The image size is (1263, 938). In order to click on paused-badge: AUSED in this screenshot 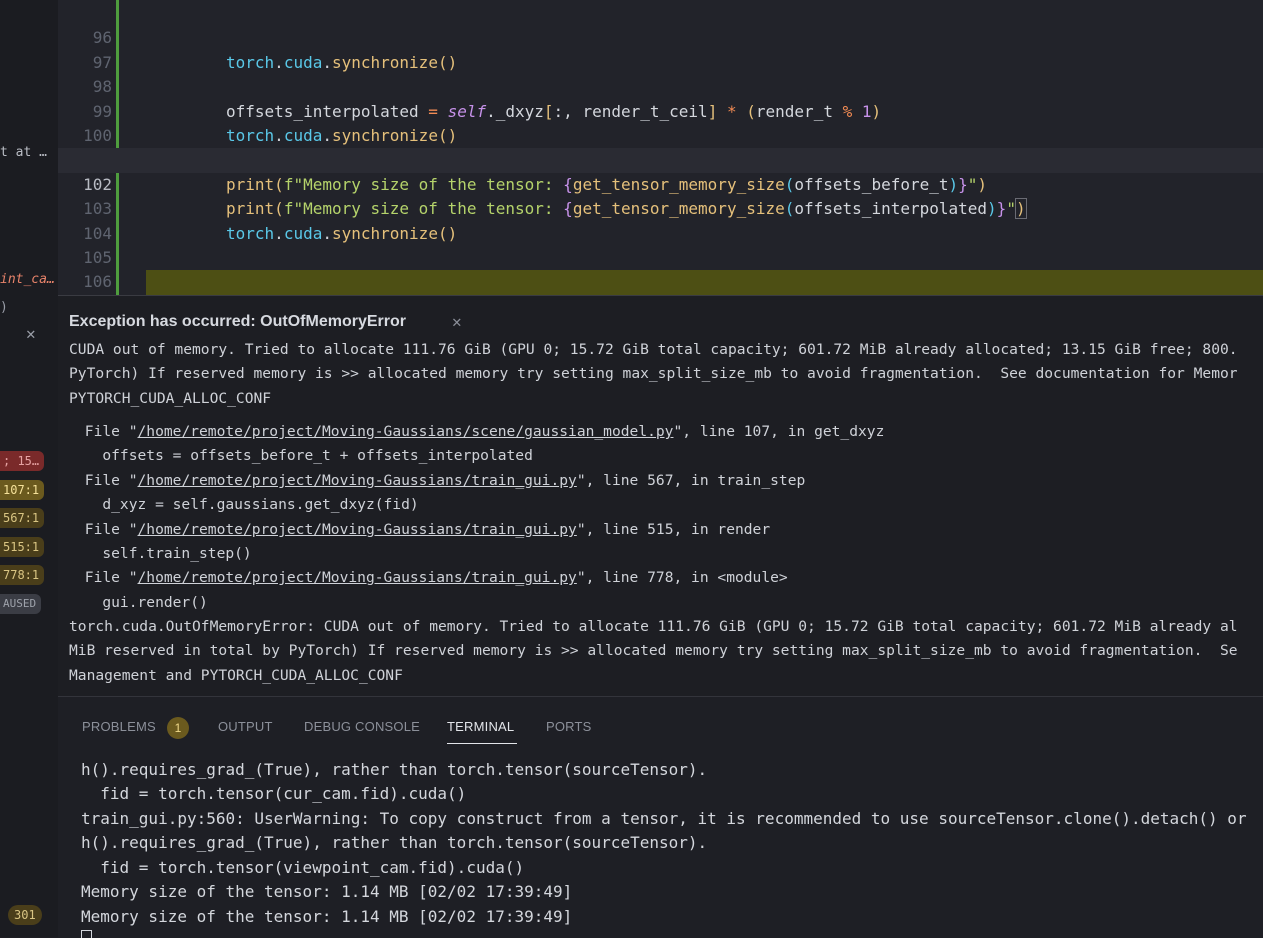, I will do `click(20, 604)`.